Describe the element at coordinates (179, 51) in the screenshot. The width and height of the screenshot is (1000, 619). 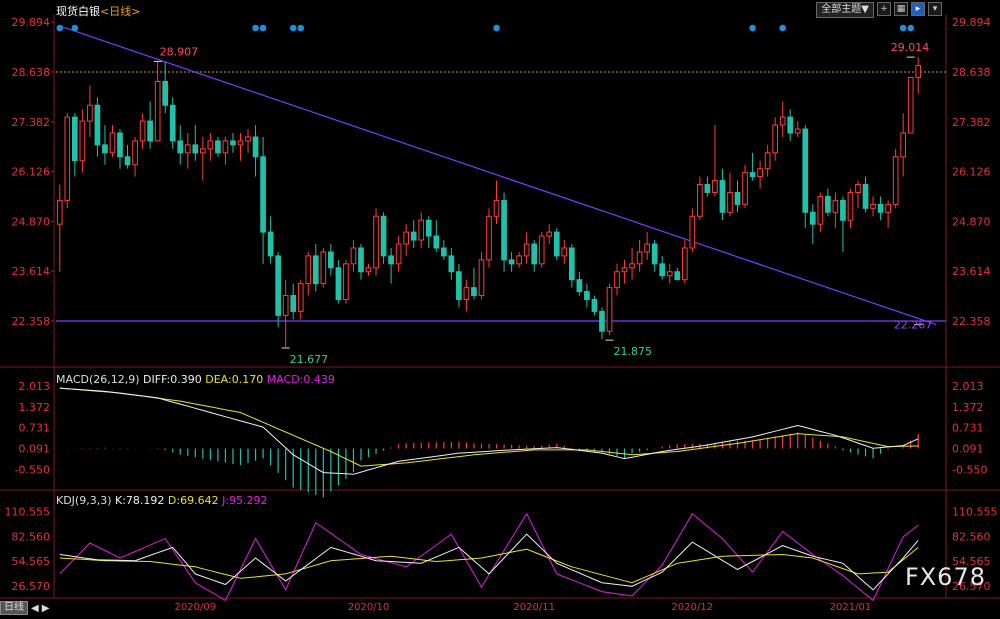
I see `high-label: 28.907` at that location.